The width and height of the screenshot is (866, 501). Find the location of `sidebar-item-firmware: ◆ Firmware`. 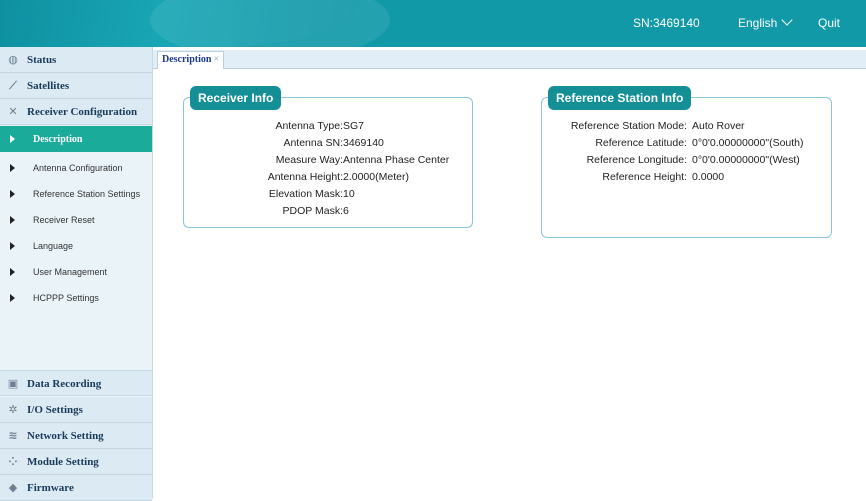

sidebar-item-firmware: ◆ Firmware is located at coordinates (76, 488).